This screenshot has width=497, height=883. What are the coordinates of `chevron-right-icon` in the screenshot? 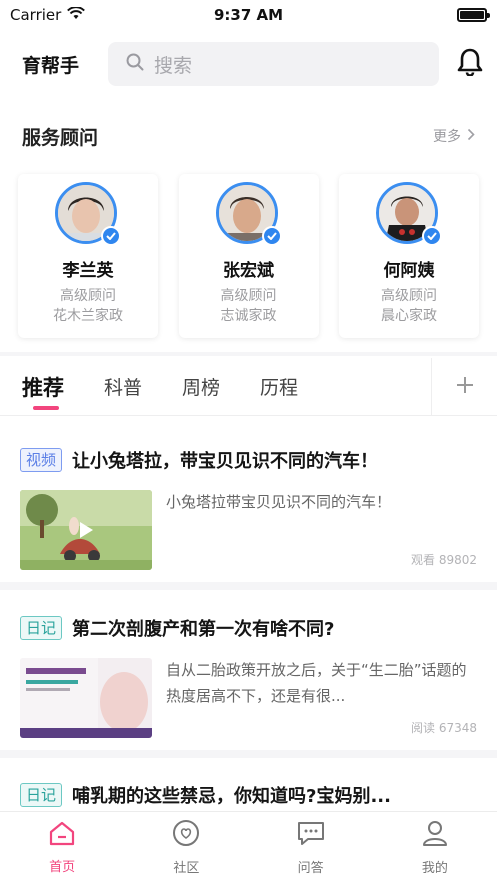 It's located at (471, 136).